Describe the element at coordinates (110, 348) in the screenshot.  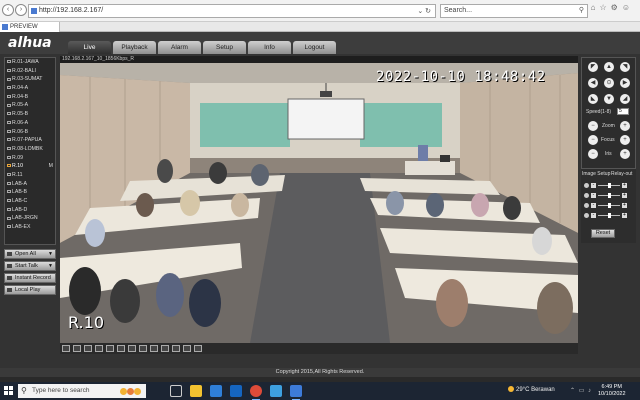
I see `layout-8-icon` at that location.